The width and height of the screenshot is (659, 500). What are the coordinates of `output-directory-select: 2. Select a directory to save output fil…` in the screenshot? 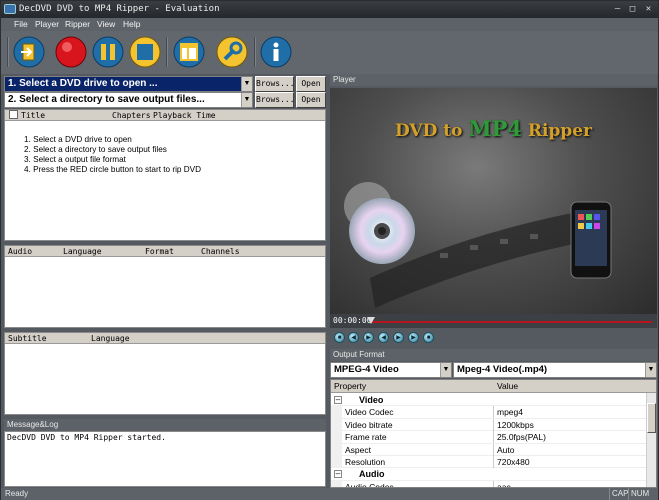 It's located at (128, 100).